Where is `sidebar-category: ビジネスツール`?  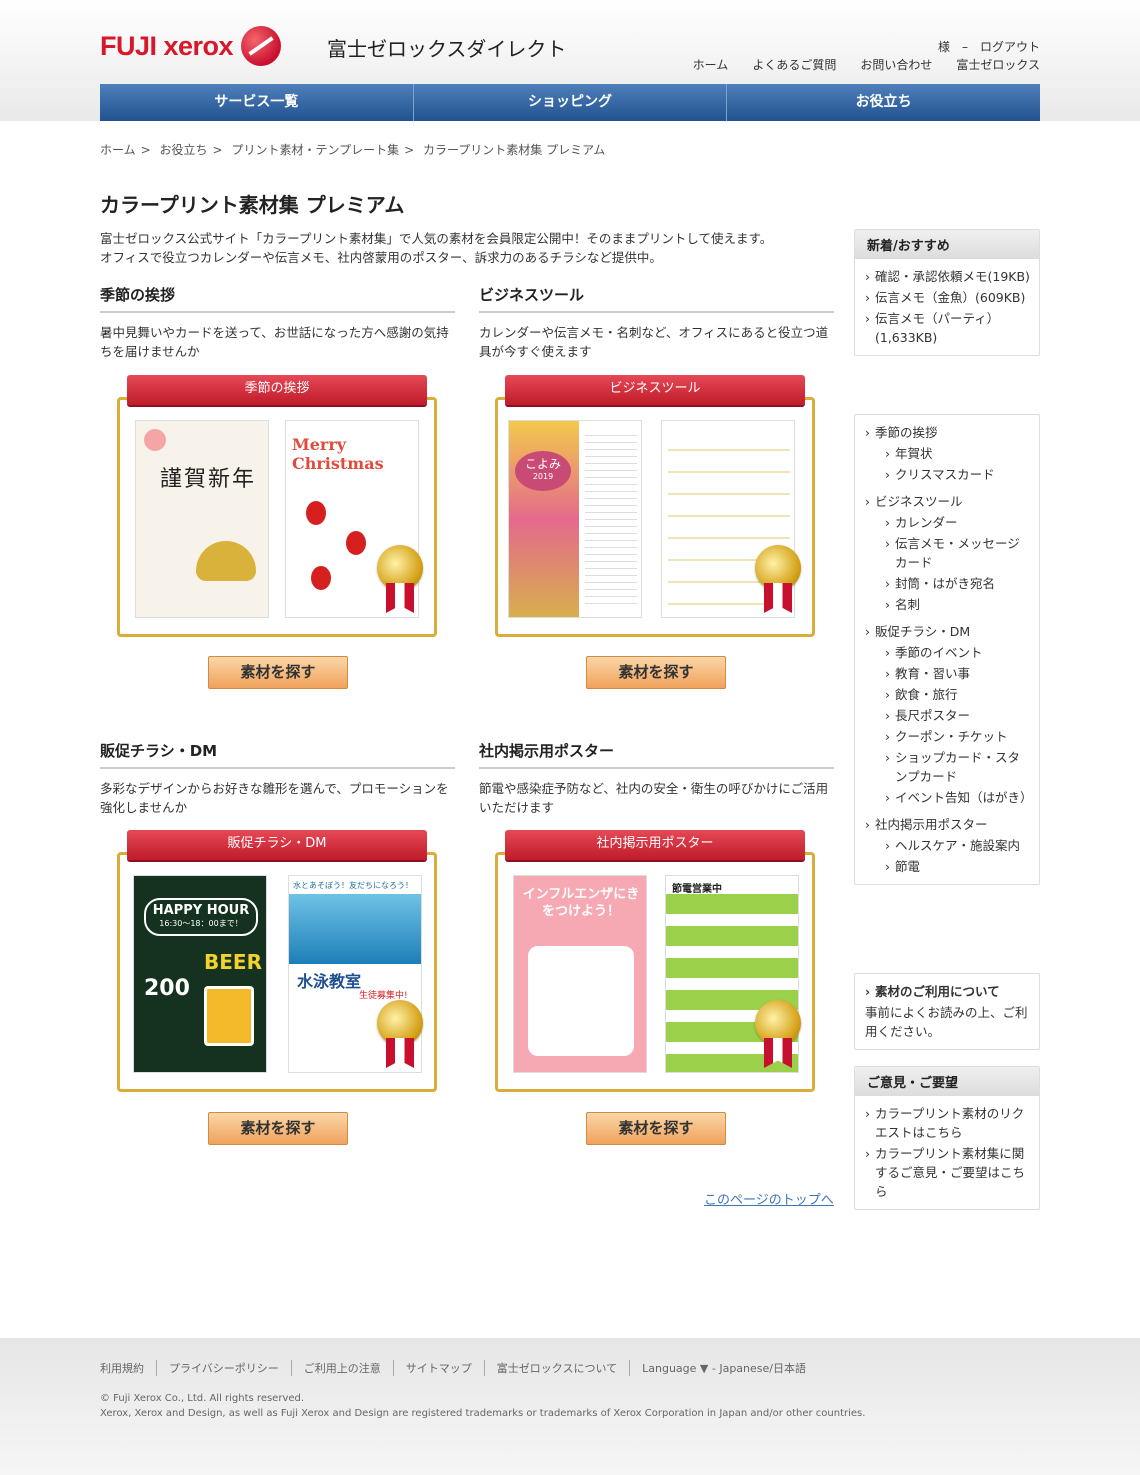 sidebar-category: ビジネスツール is located at coordinates (947, 501).